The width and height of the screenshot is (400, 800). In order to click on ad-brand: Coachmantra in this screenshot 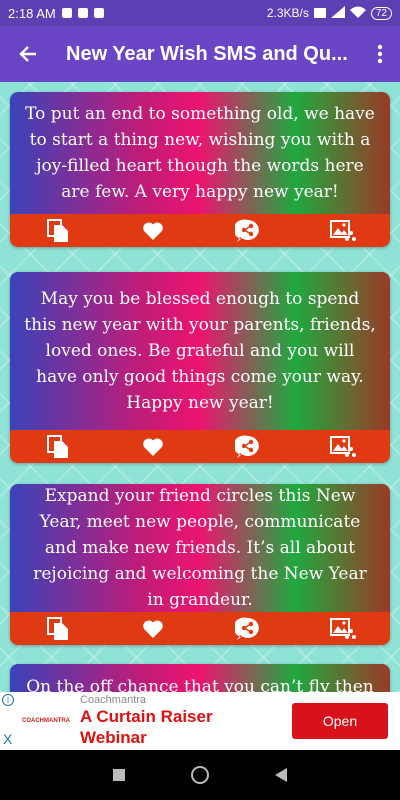, I will do `click(113, 700)`.